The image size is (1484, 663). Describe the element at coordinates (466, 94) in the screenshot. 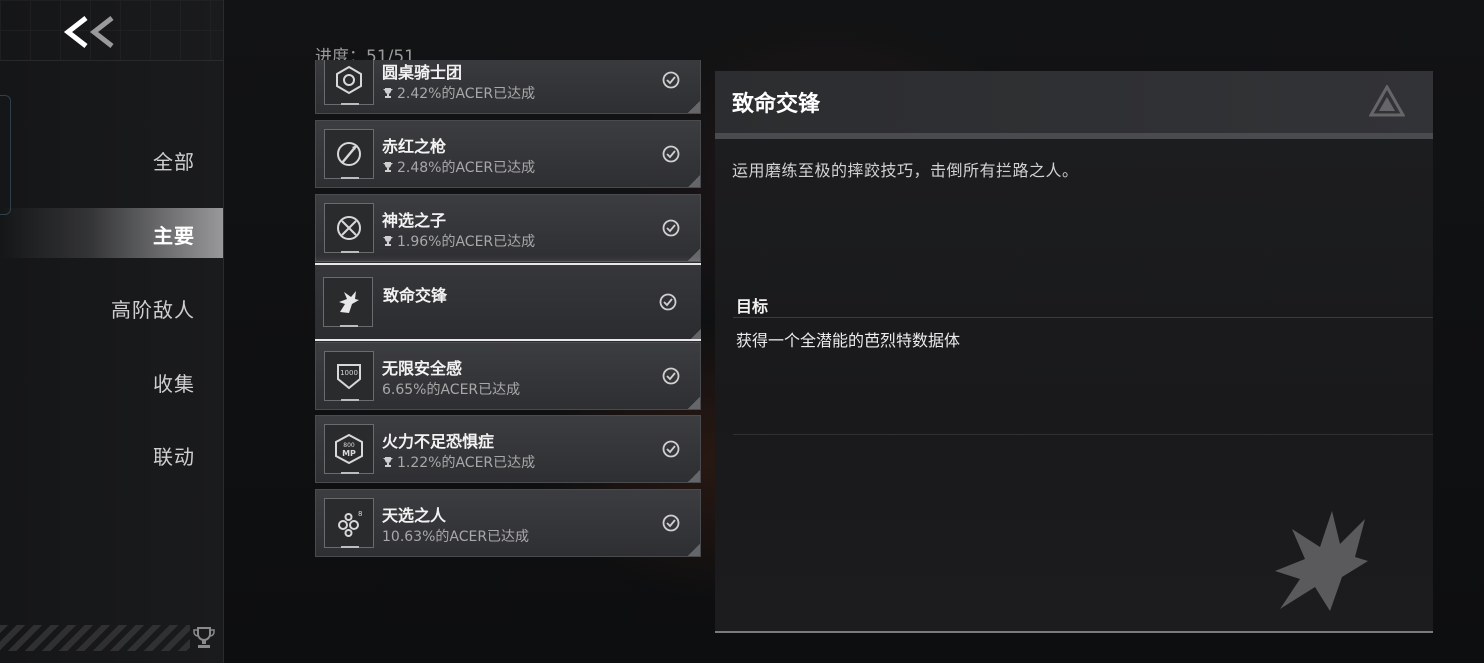

I see `achievement-rate-text: 2.42%的ACER已达成` at that location.